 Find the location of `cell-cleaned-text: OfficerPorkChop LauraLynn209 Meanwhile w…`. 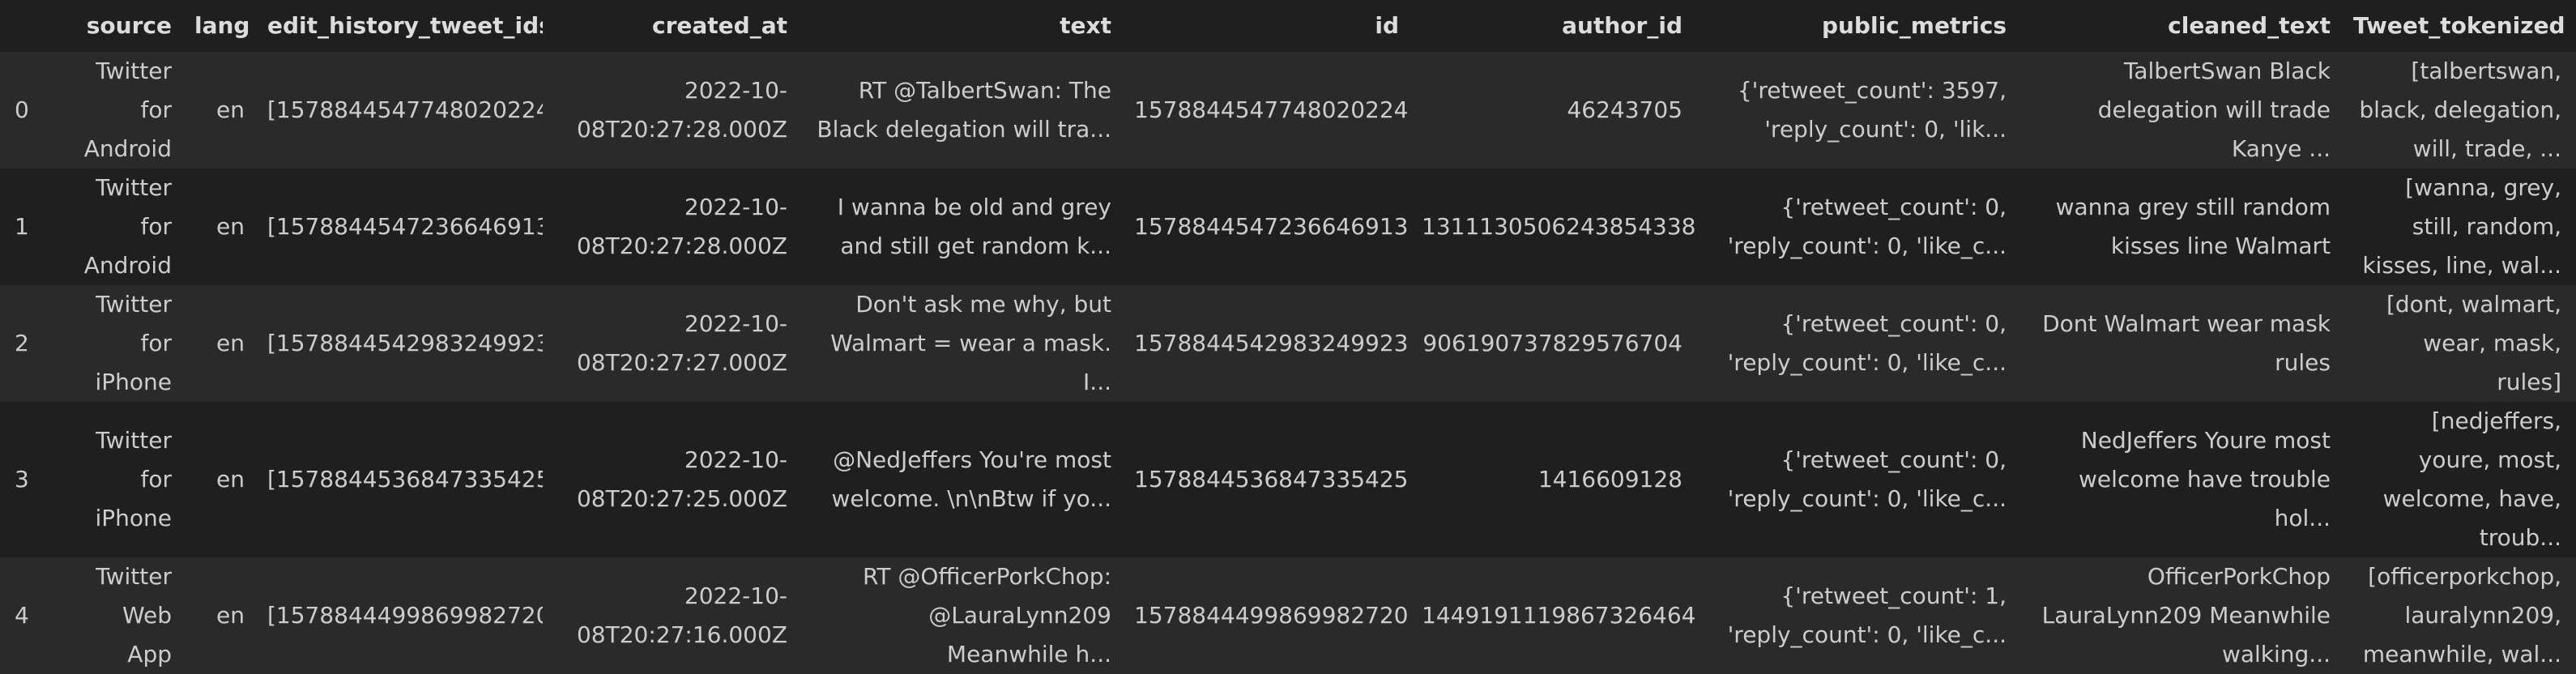

cell-cleaned-text: OfficerPorkChop LauraLynn209 Meanwhile w… is located at coordinates (2183, 615).